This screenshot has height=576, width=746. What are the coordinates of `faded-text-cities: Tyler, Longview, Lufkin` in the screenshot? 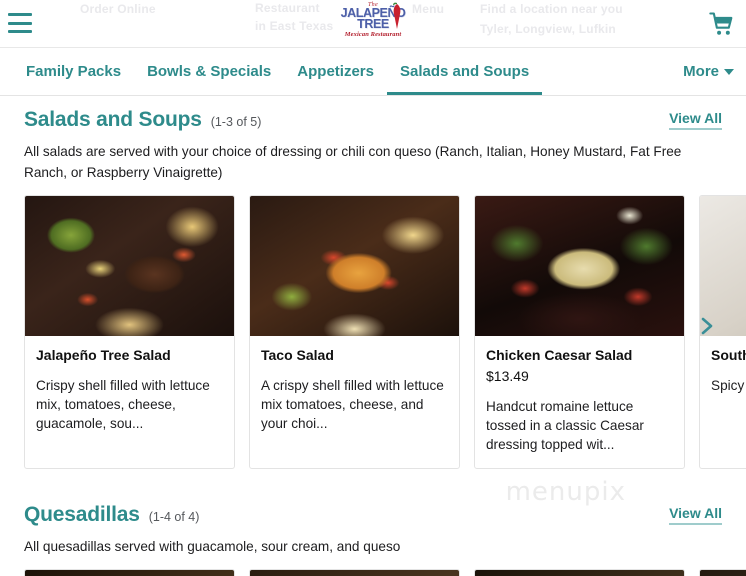 It's located at (548, 29).